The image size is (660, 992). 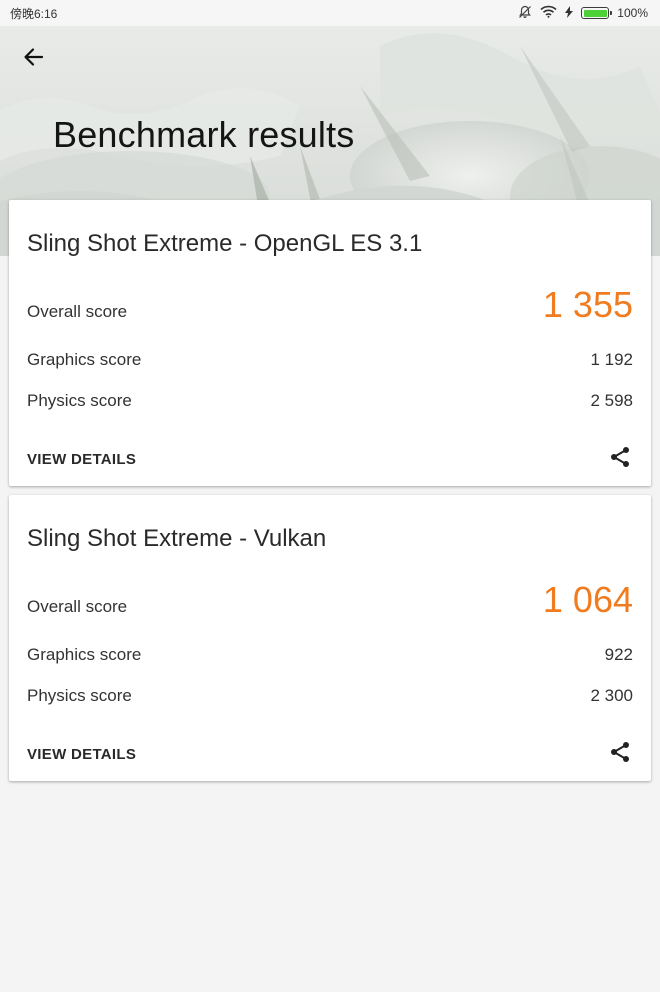 I want to click on result-card-title: Sling Shot Extreme - Vulkan, so click(x=177, y=538).